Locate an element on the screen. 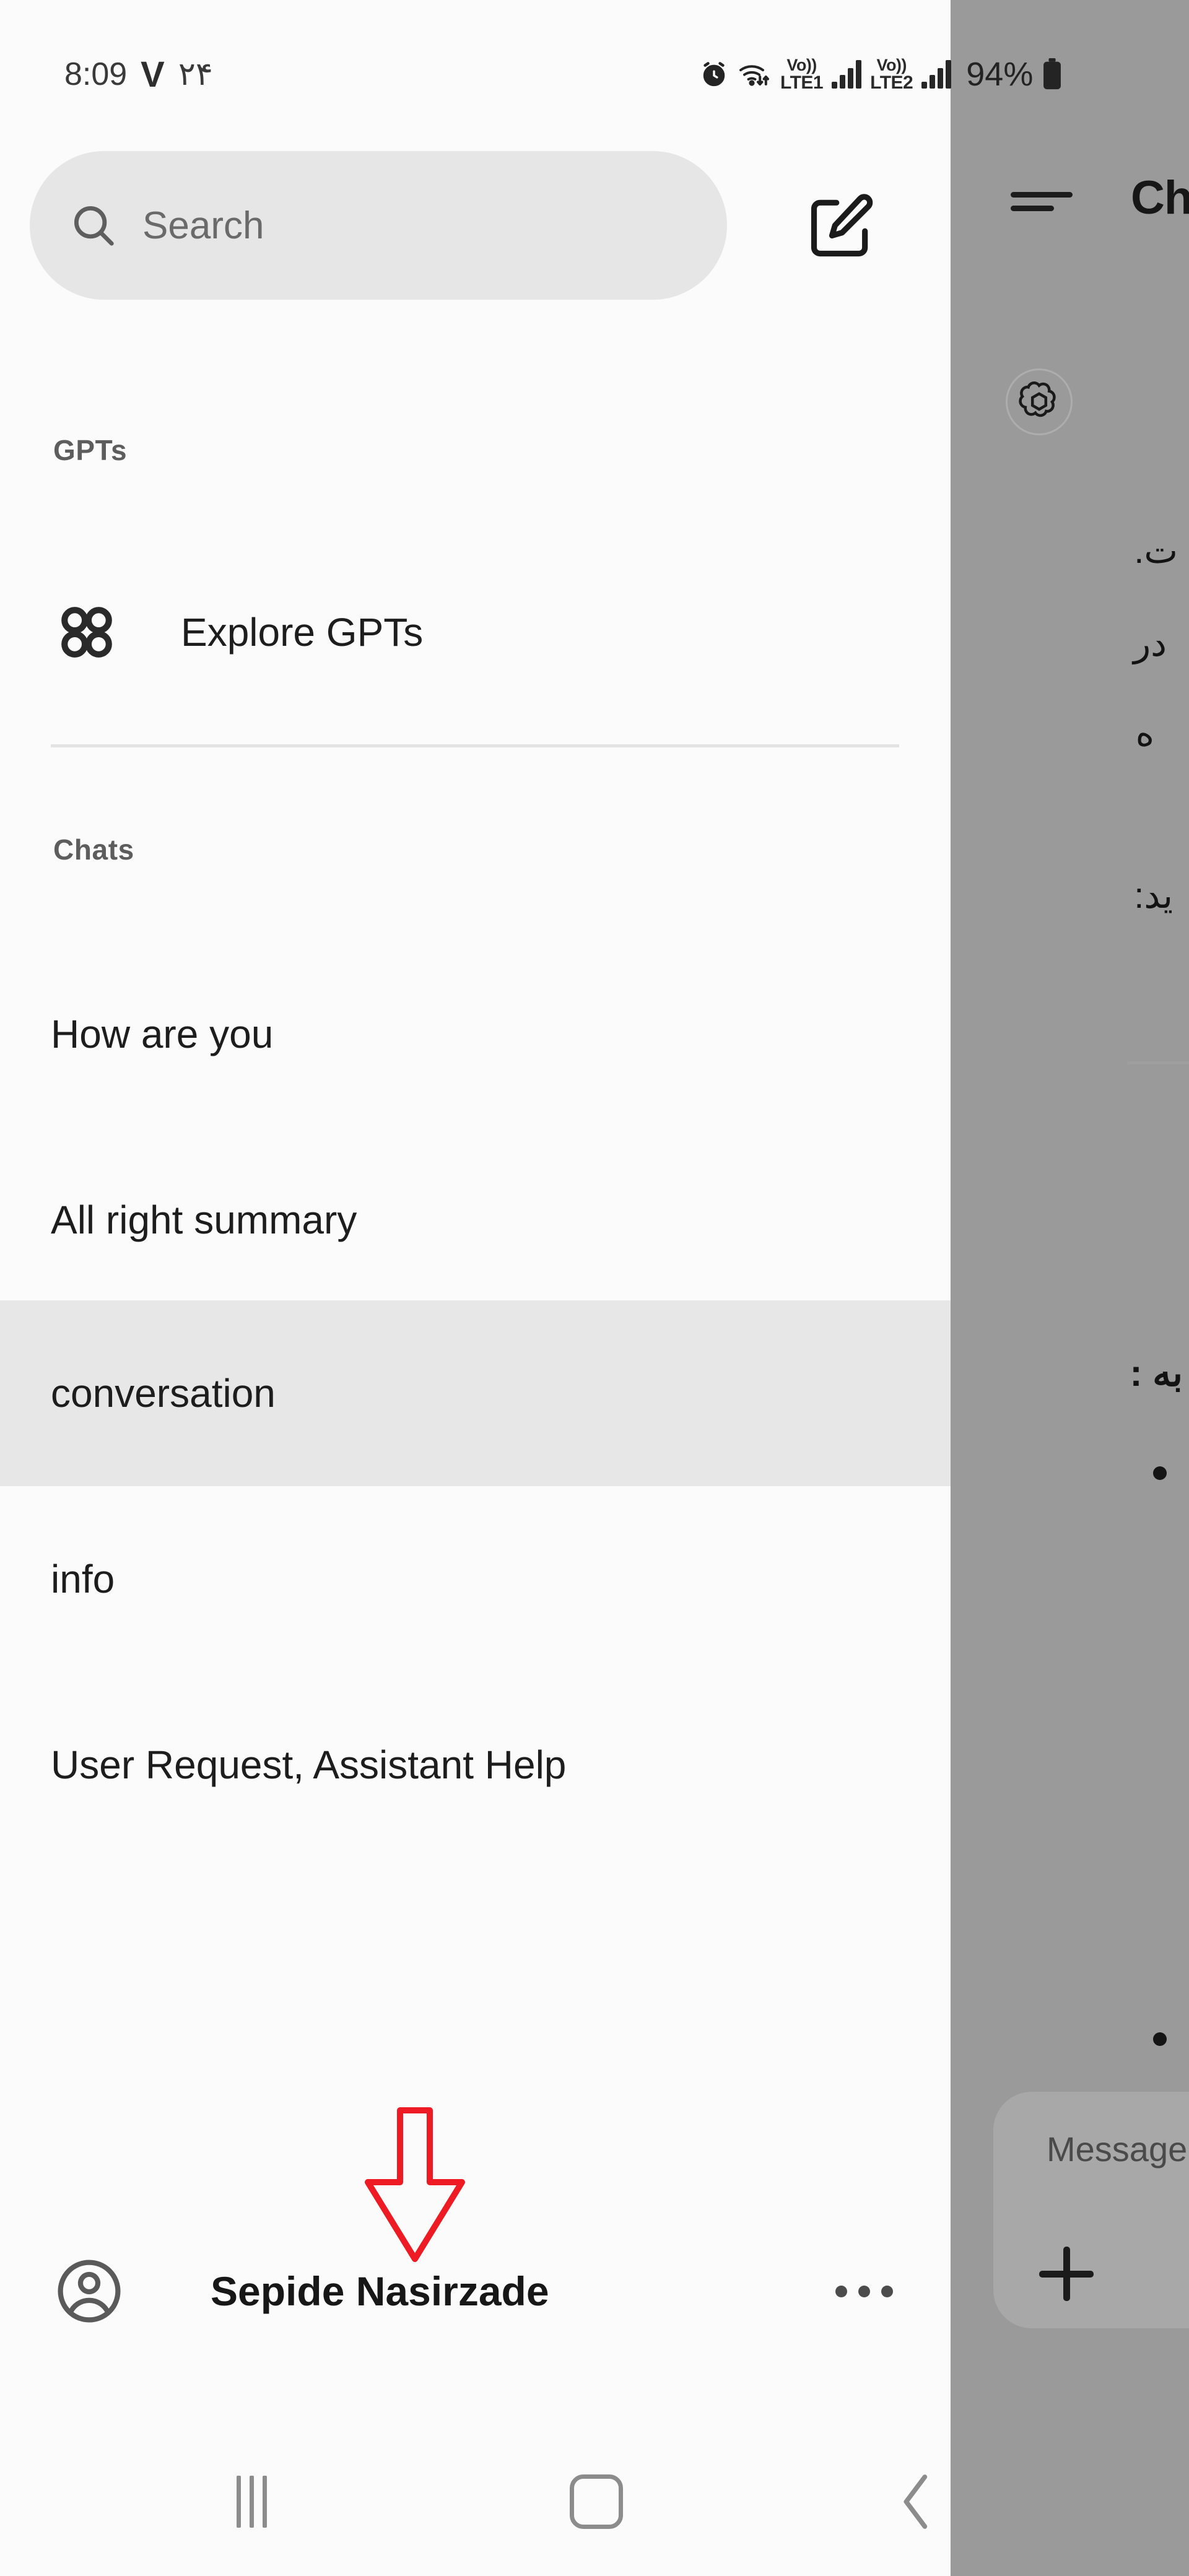 Image resolution: width=1189 pixels, height=2576 pixels. section-divider is located at coordinates (475, 745).